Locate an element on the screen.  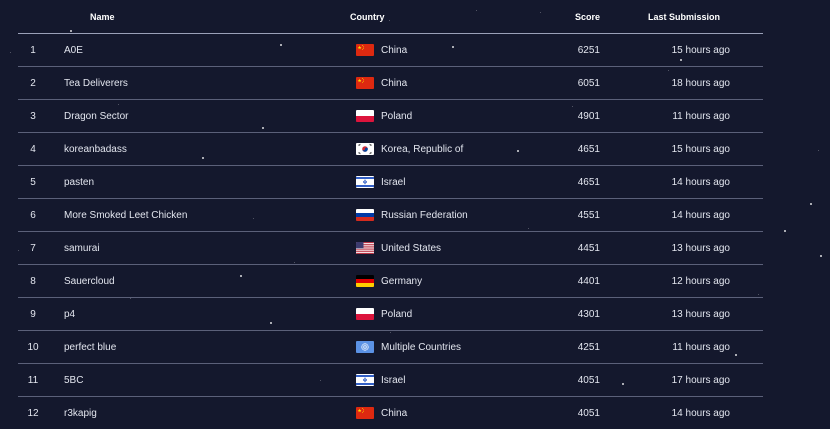
team-name-link: Dragon Sector is located at coordinates (193, 116).